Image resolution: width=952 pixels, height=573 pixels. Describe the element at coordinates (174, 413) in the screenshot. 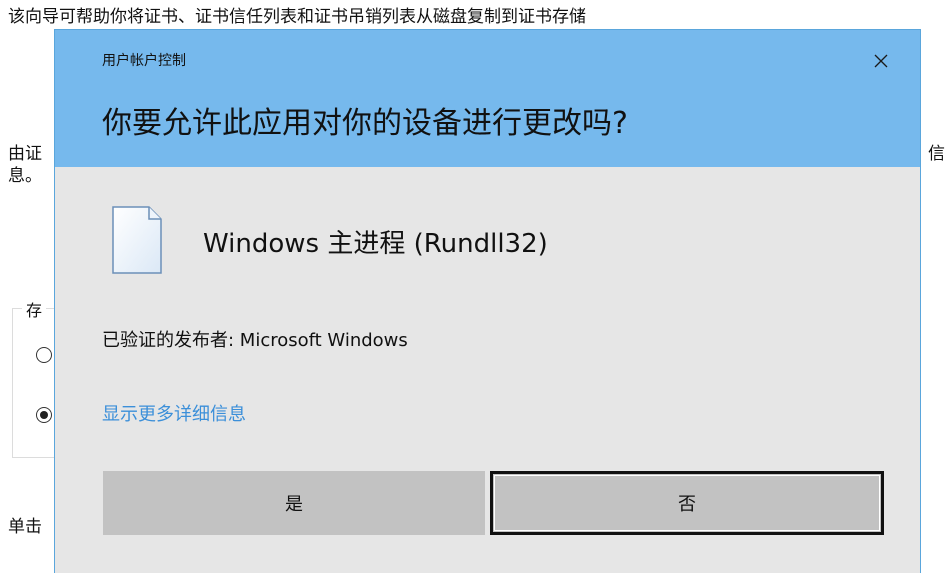

I see `show-more-details-link: 显示更多详细信息` at that location.